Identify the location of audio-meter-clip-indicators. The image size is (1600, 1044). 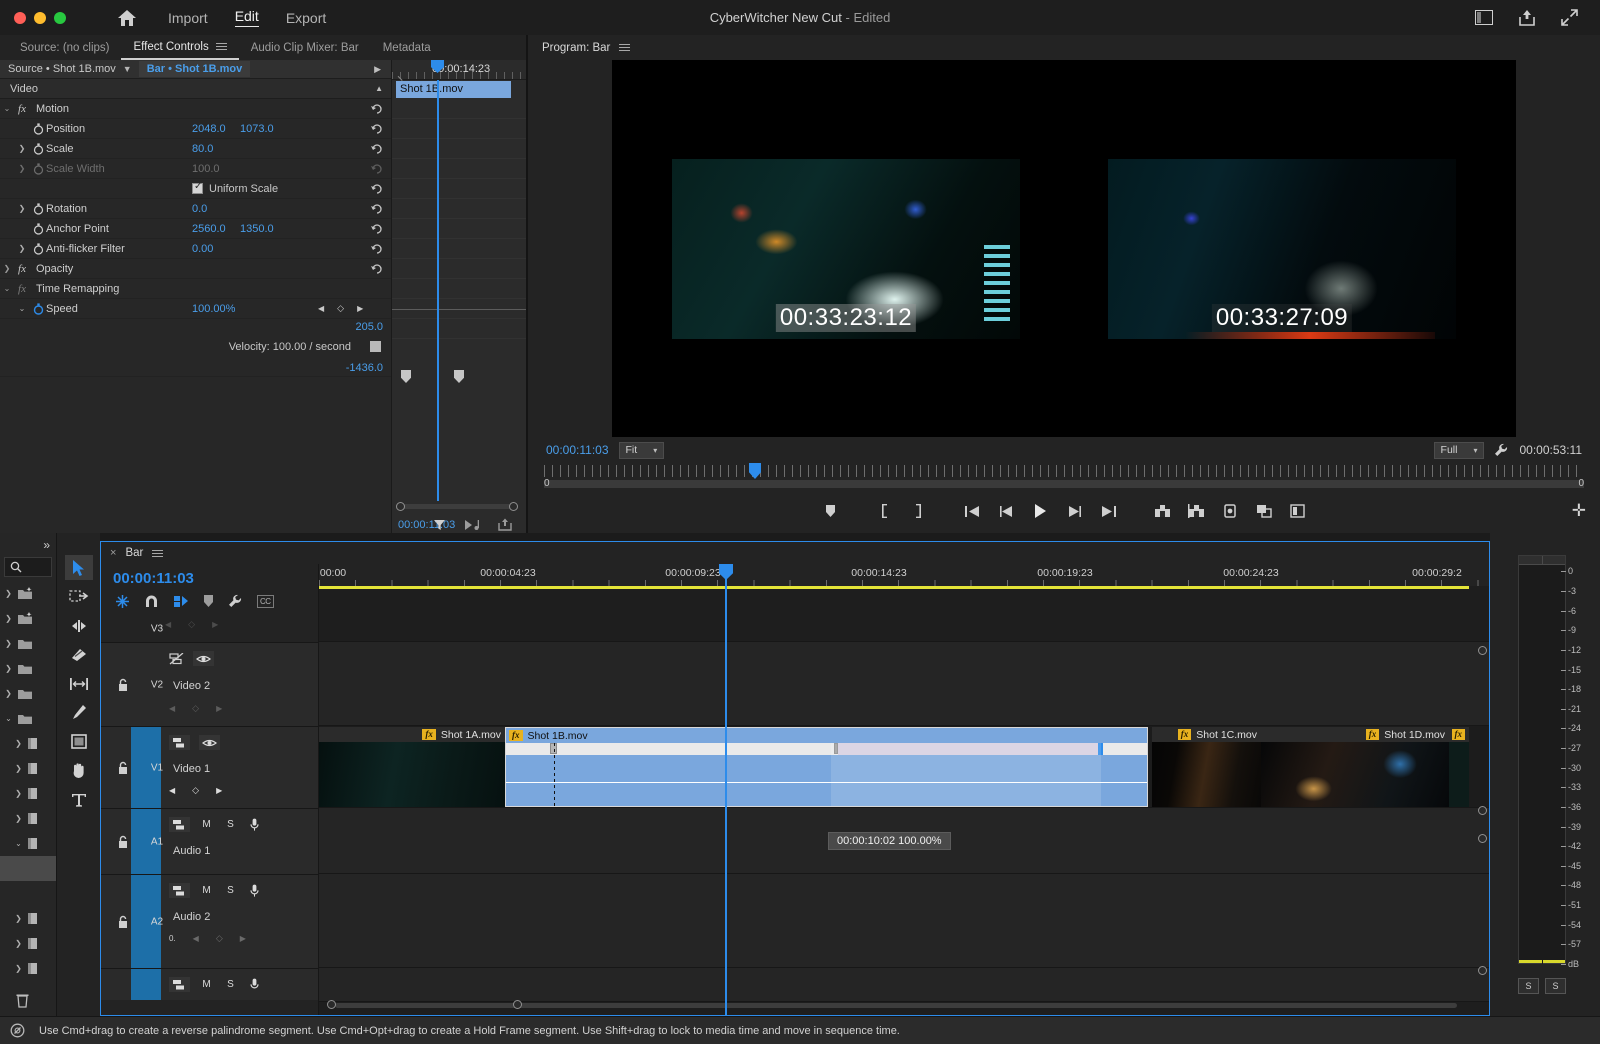
(1542, 560).